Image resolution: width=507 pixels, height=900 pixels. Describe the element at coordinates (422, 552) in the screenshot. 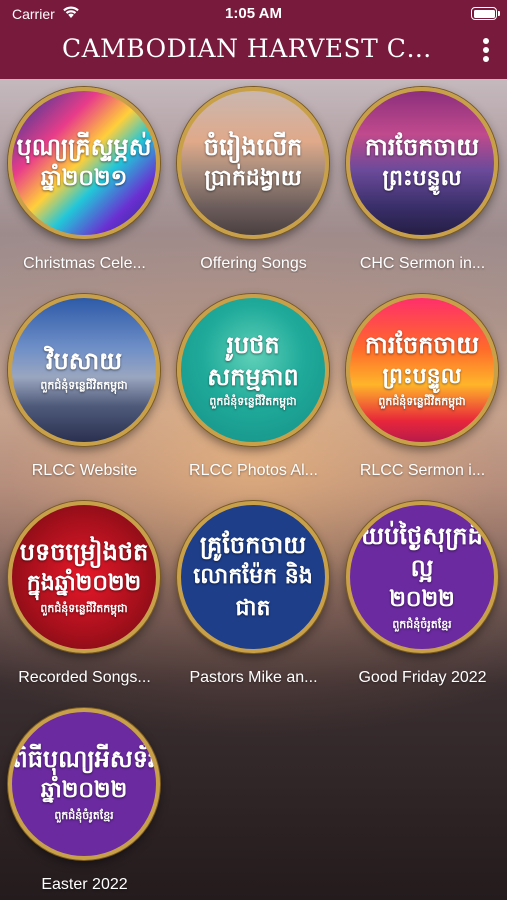

I see `artwork-text: យប់ថ្ងៃសុក្រដ៏ល្អ` at that location.